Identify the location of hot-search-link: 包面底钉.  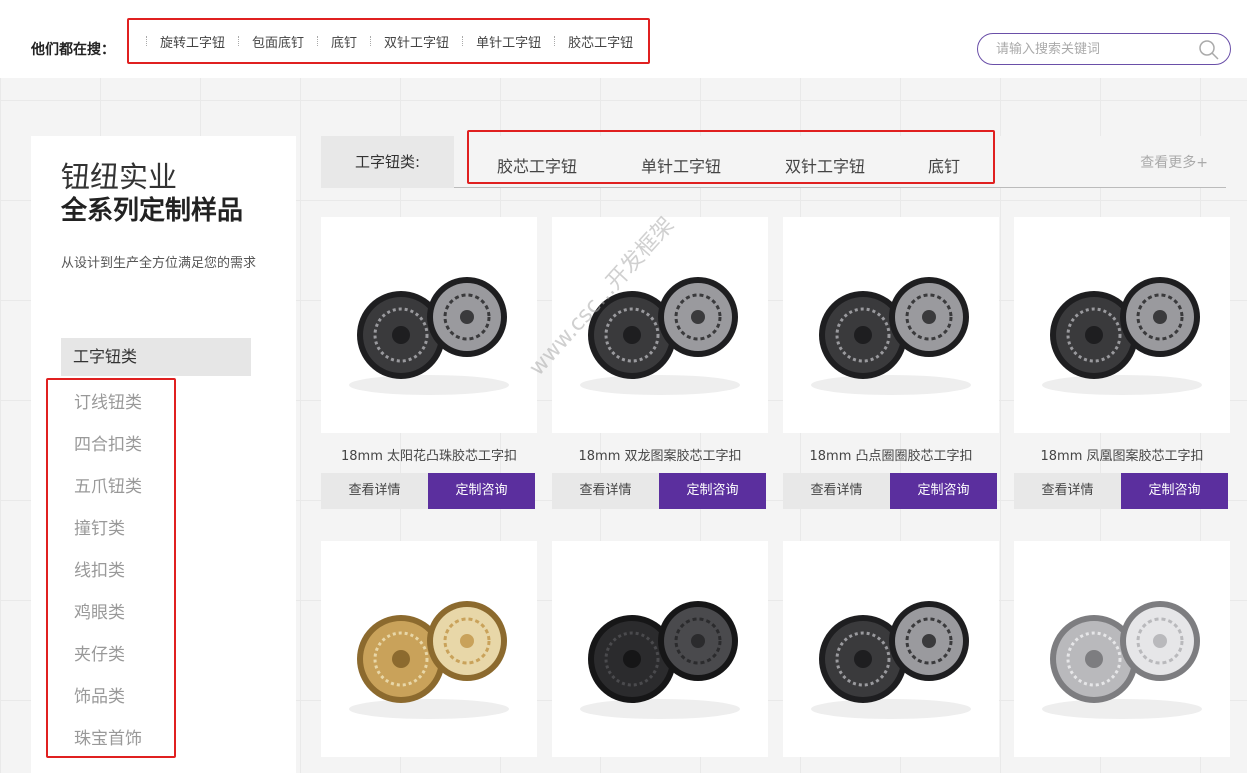
(278, 41).